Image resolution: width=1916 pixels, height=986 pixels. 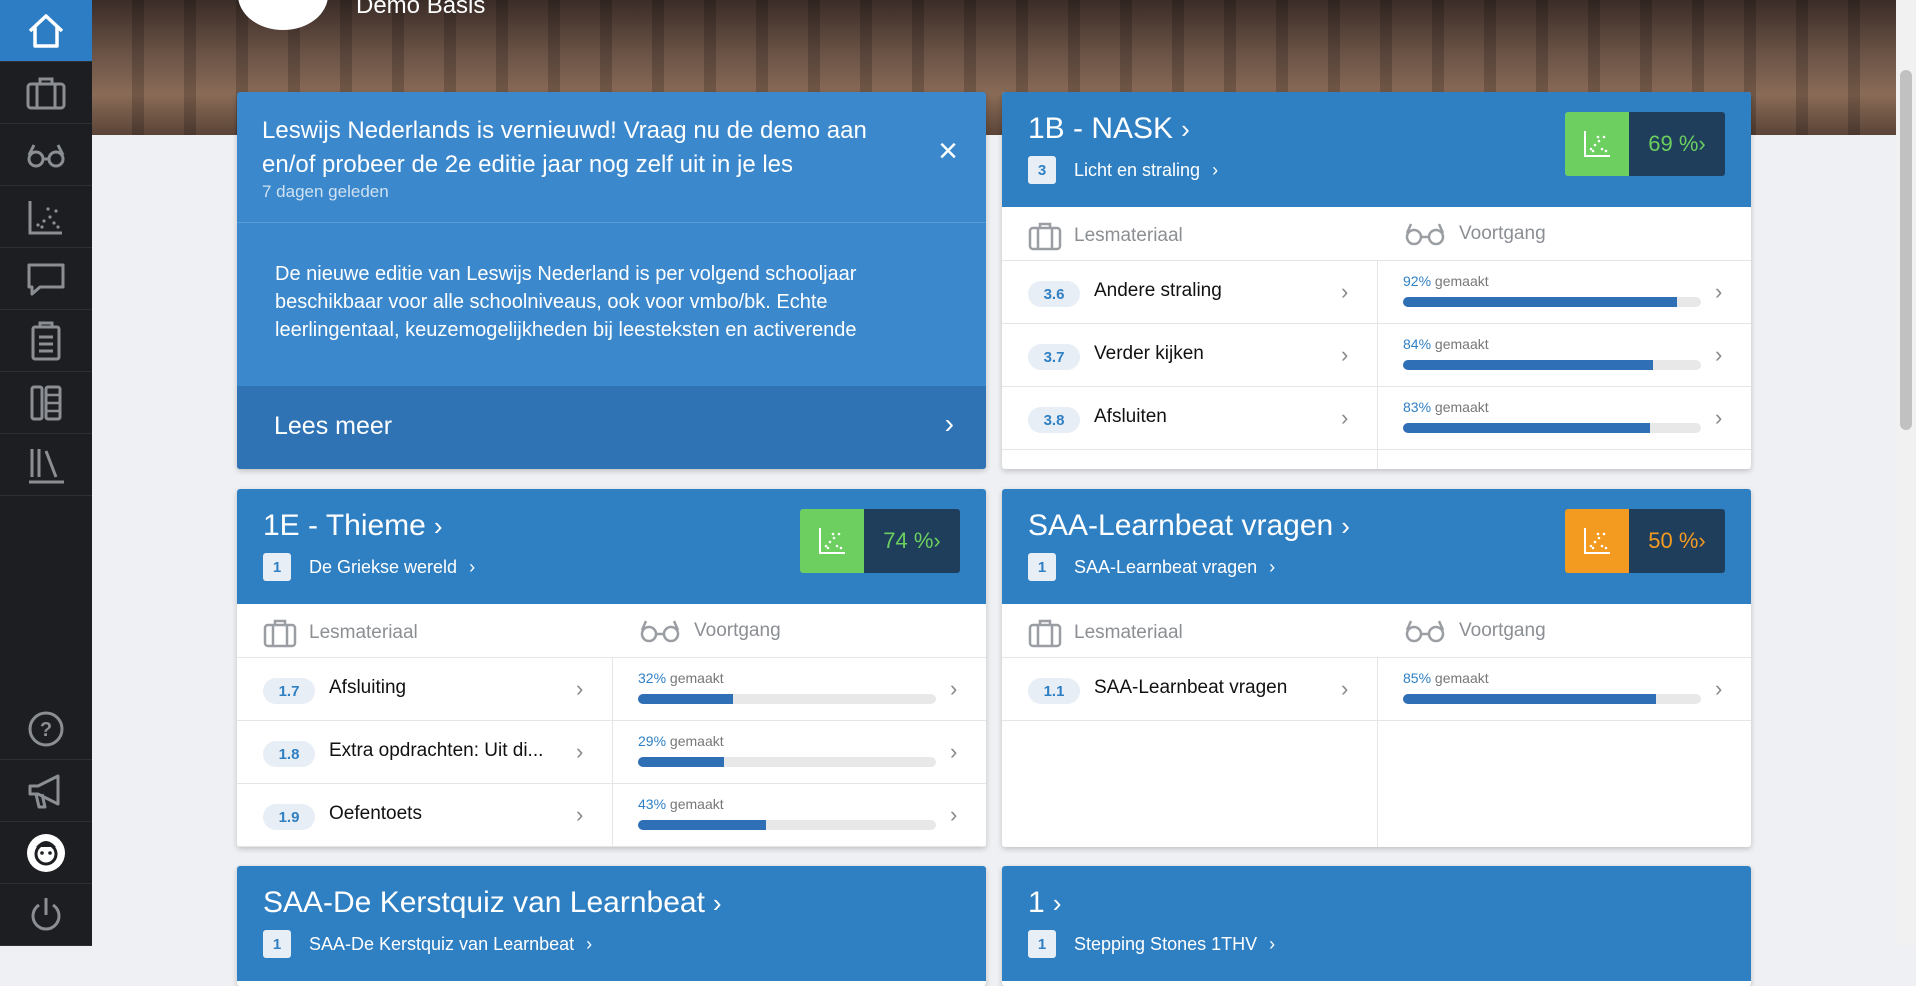 I want to click on progress-text: 43% gemaakt, so click(x=681, y=804).